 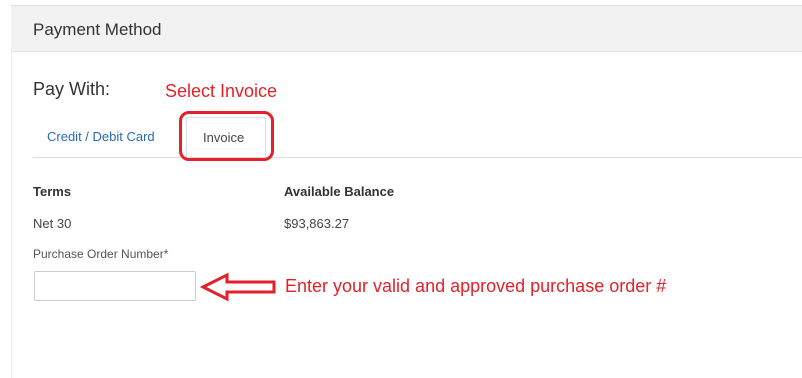 I want to click on purchase-order-label: Purchase Order Number*, so click(x=101, y=254).